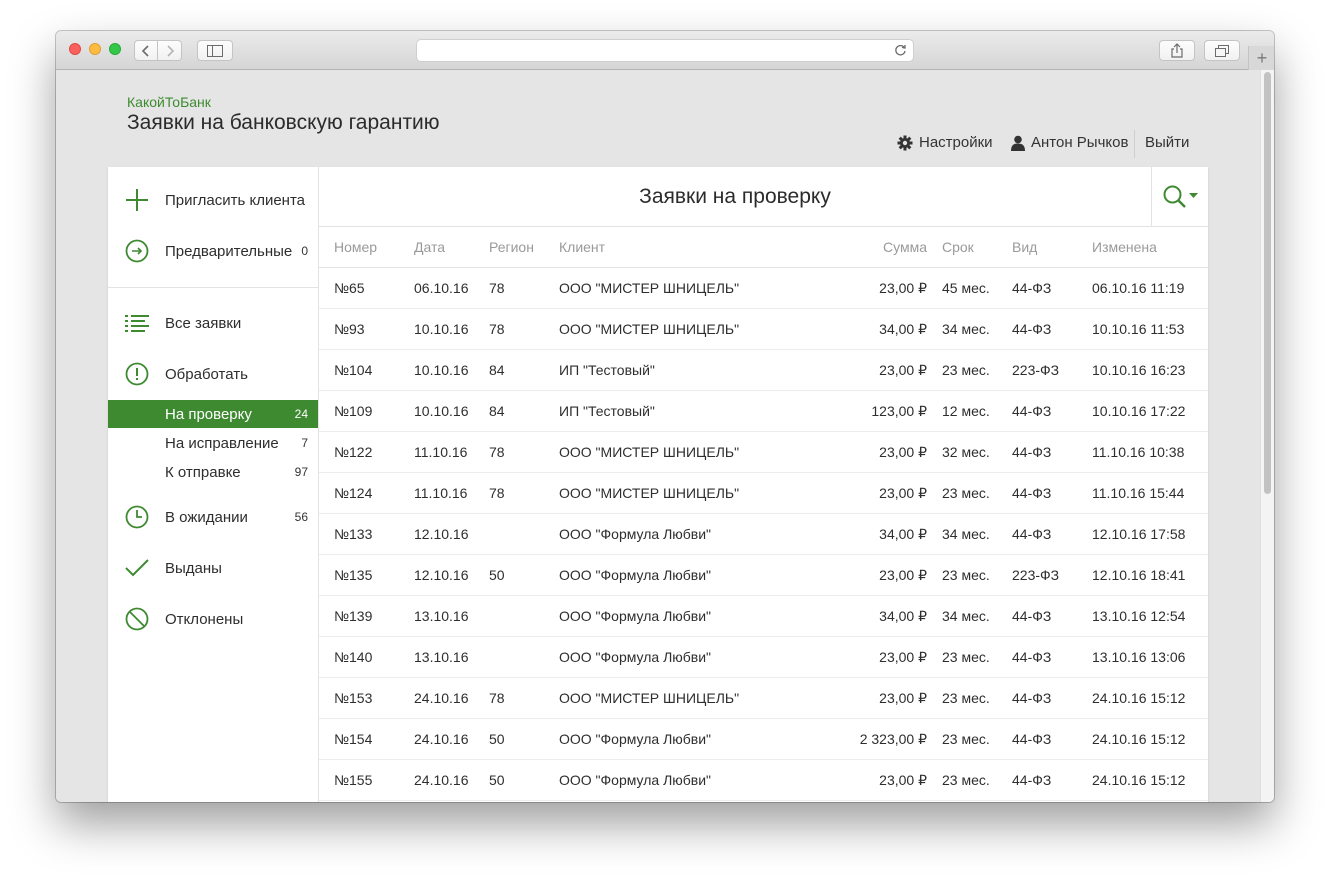 This screenshot has width=1330, height=883. Describe the element at coordinates (977, 288) in the screenshot. I see `cell-term: 45 мес.` at that location.